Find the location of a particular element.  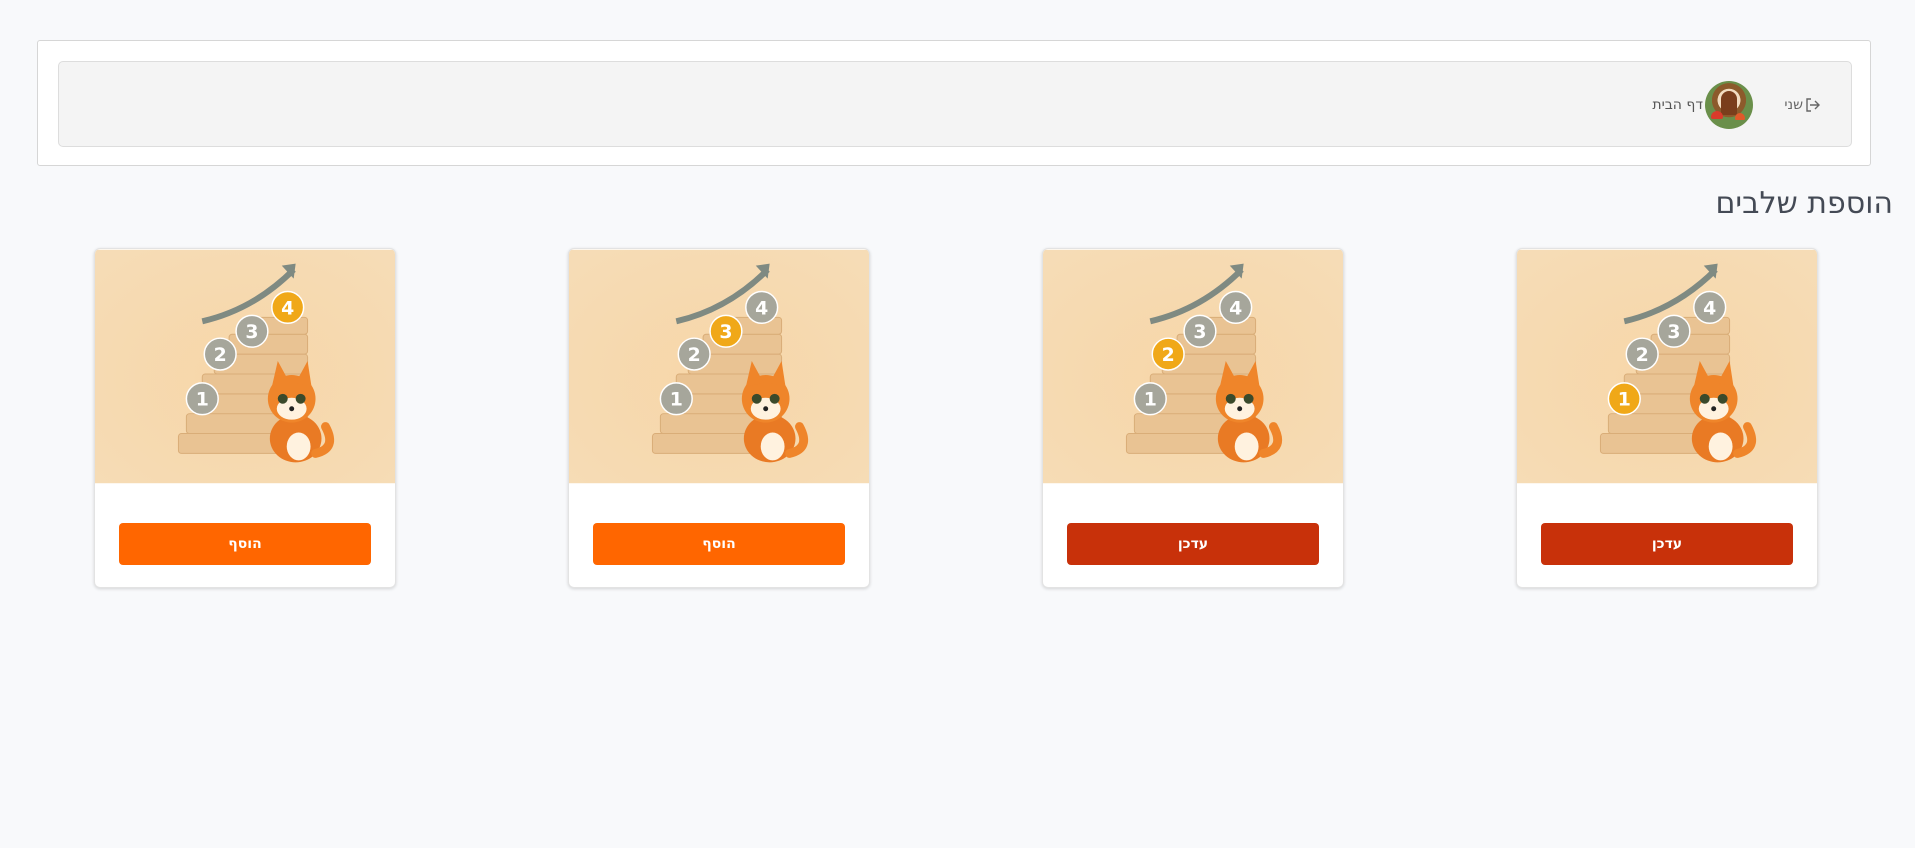

home-link: דף הבית is located at coordinates (1702, 105).